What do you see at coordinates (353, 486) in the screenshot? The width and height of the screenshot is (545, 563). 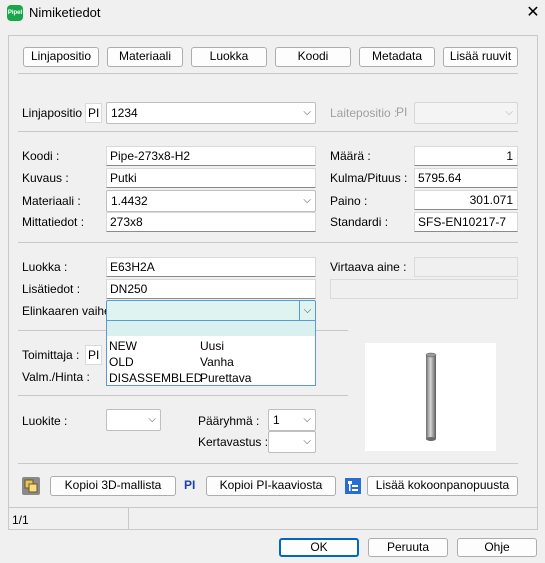 I see `assembly-tree-icon` at bounding box center [353, 486].